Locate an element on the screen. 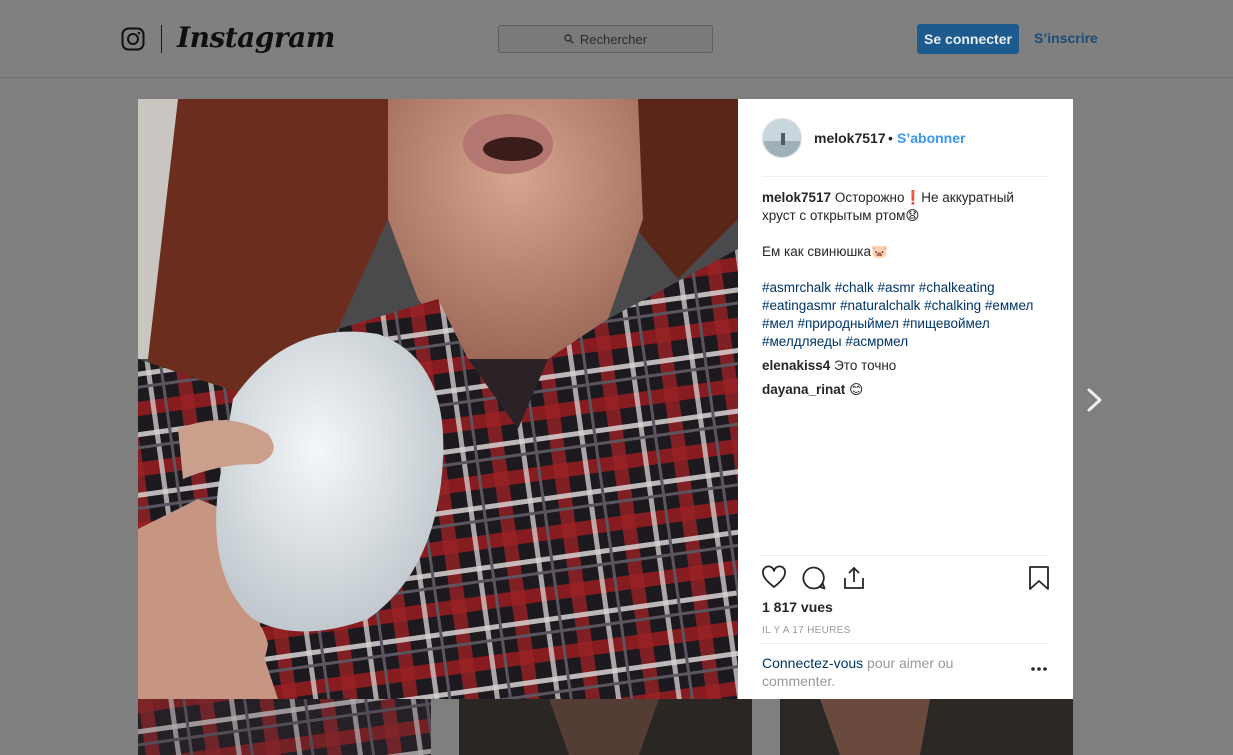  comment-icon is located at coordinates (814, 578).